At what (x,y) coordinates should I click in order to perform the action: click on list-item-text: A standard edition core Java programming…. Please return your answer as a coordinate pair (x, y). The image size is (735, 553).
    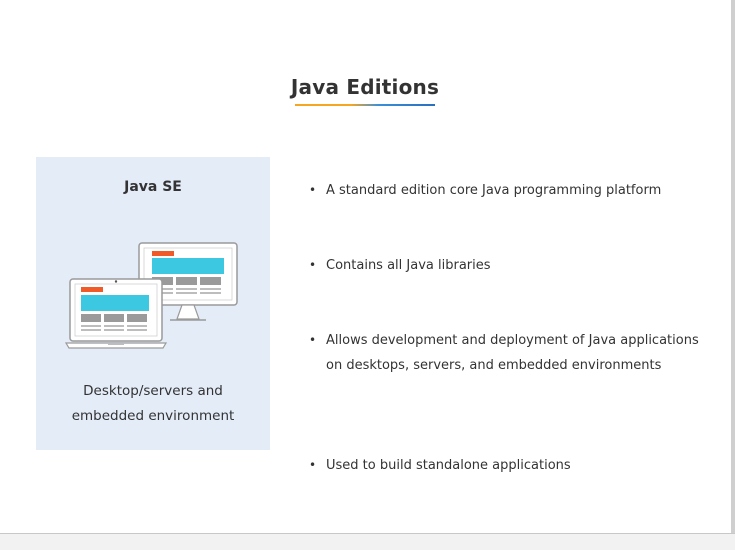
    Looking at the image, I should click on (494, 190).